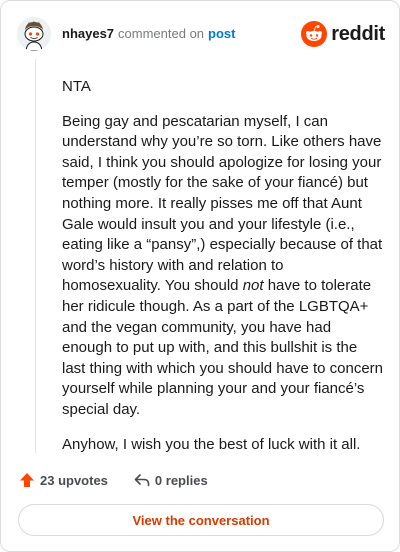 The image size is (400, 552). I want to click on comment-paragraph: NTA, so click(76, 86).